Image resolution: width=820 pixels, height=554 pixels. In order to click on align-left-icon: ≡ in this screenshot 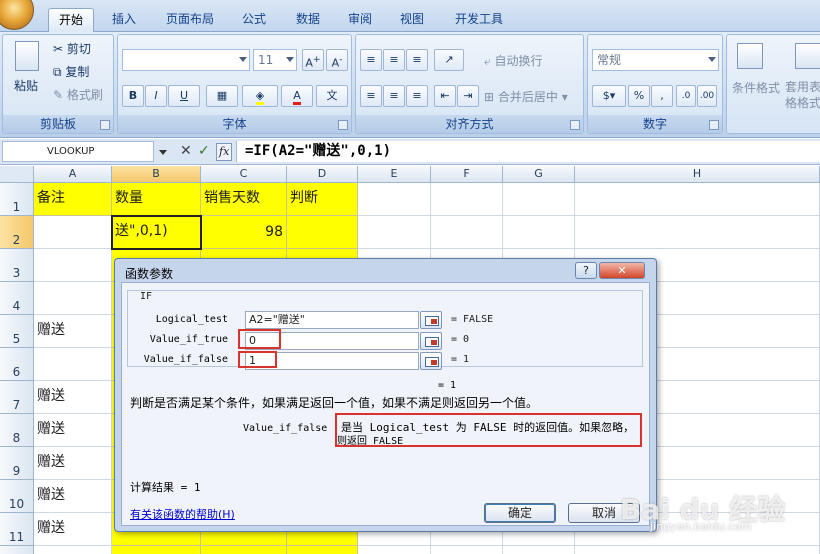, I will do `click(371, 96)`.